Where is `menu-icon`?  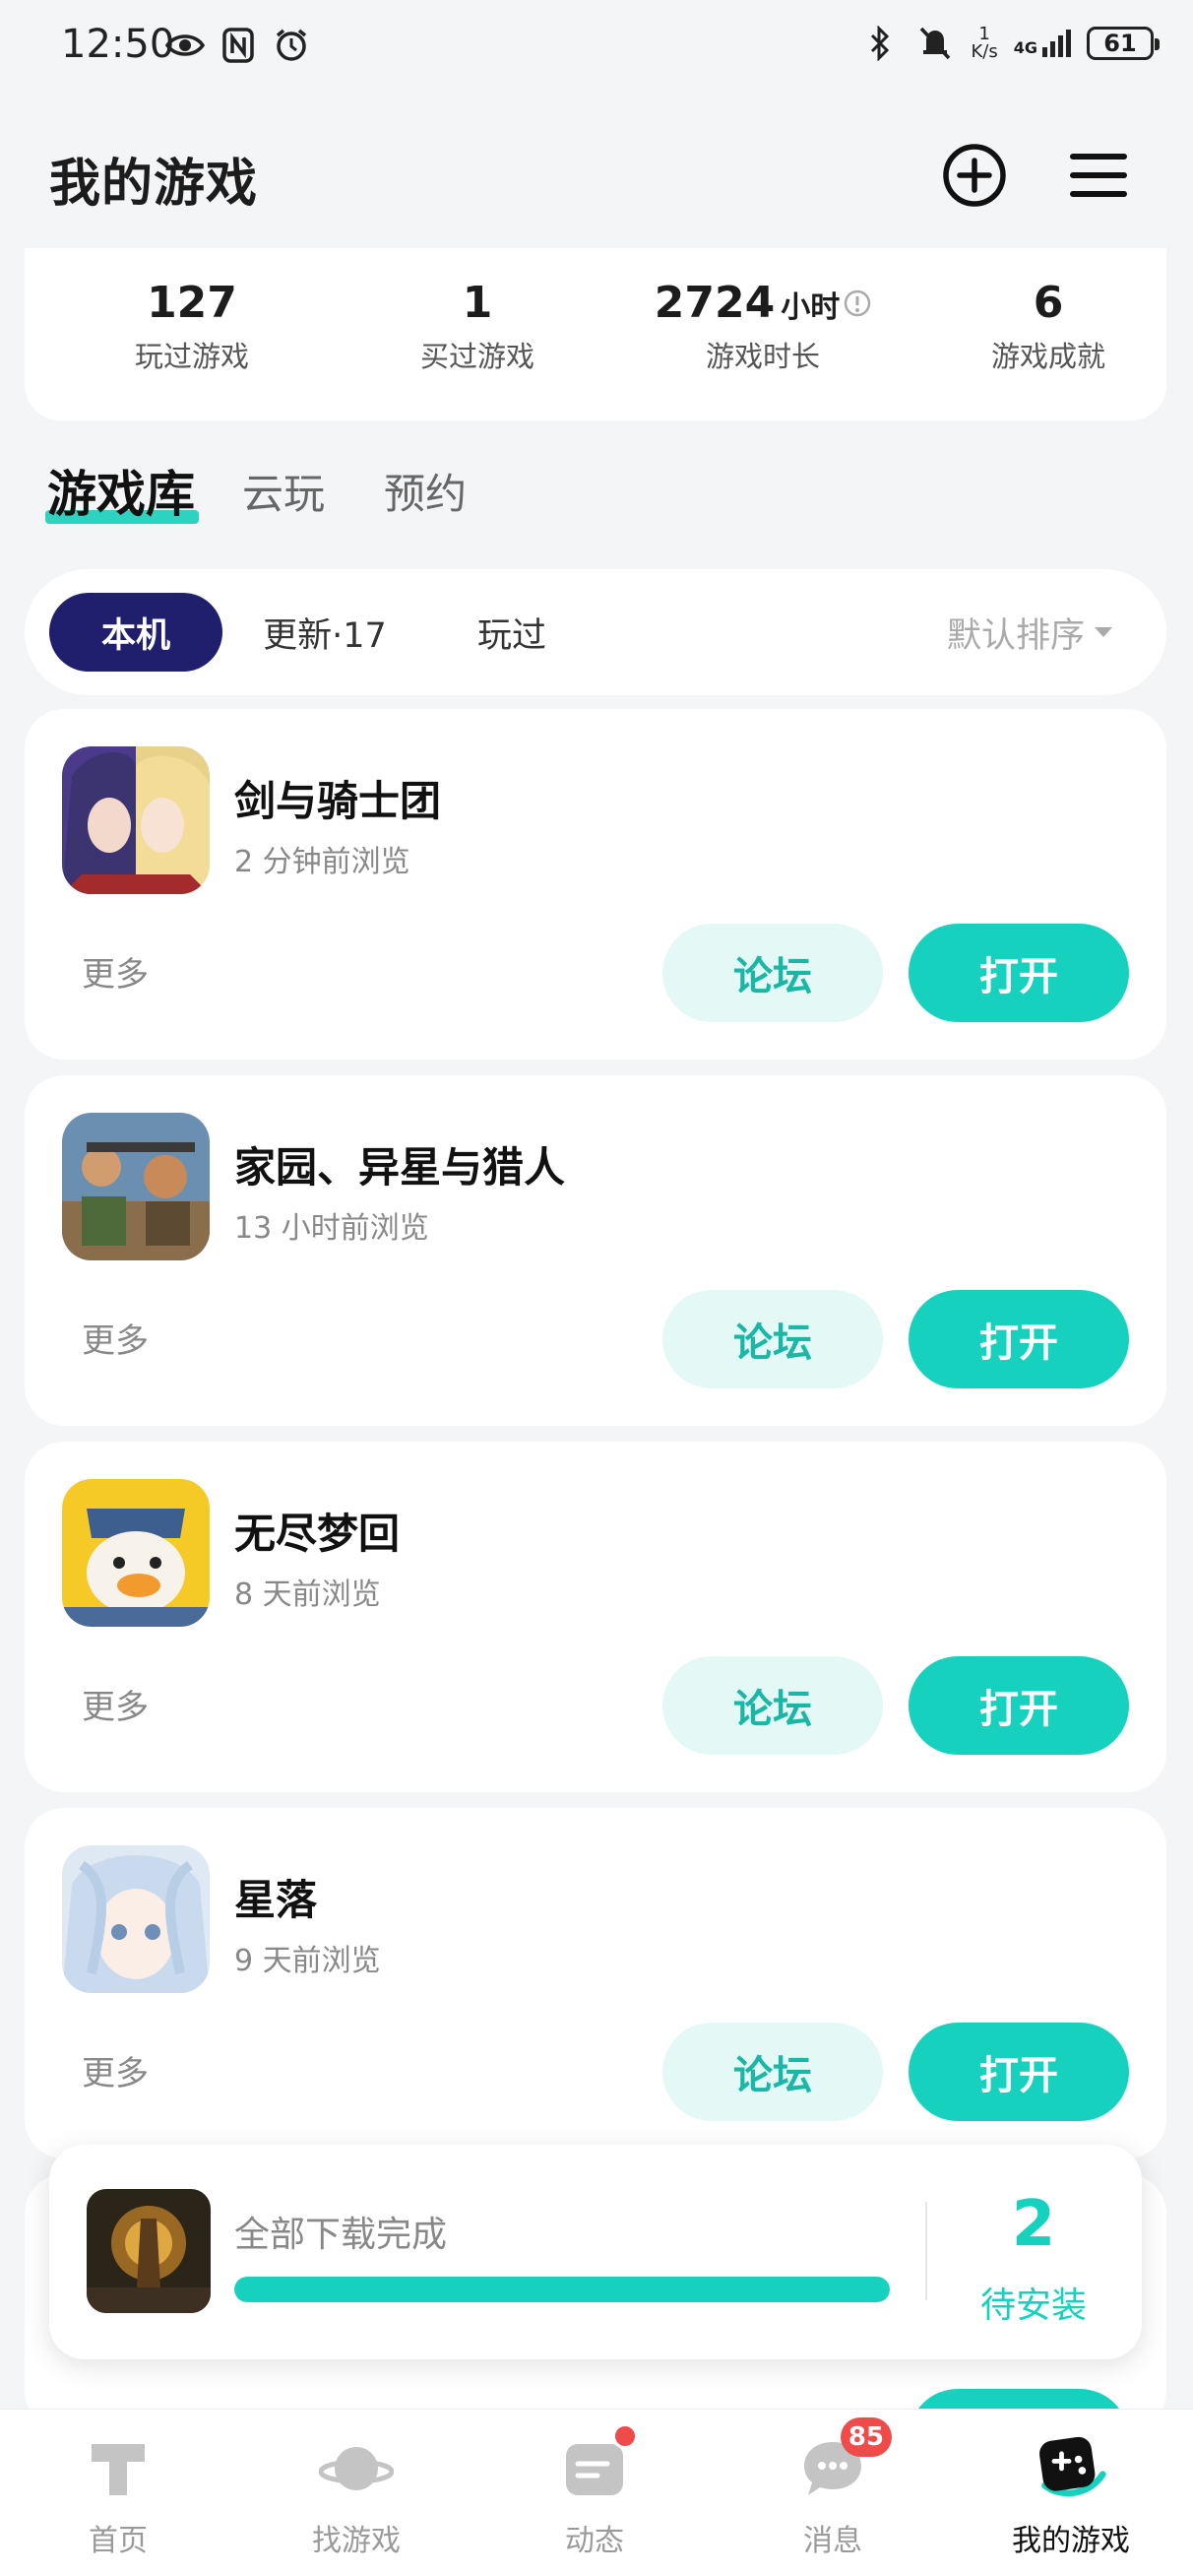
menu-icon is located at coordinates (1098, 175).